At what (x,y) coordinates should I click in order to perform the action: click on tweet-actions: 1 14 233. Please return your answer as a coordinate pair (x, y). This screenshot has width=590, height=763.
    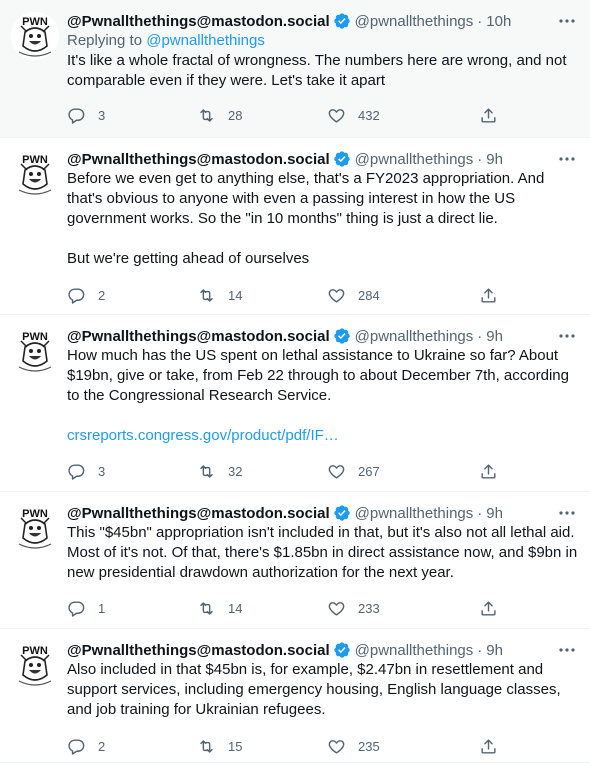
    Looking at the image, I should click on (287, 608).